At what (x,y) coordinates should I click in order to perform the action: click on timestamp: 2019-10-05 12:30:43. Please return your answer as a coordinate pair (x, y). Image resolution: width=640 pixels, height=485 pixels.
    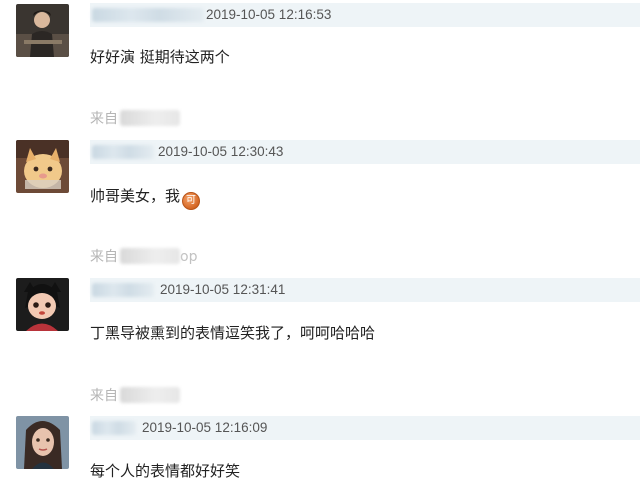
    Looking at the image, I should click on (221, 151).